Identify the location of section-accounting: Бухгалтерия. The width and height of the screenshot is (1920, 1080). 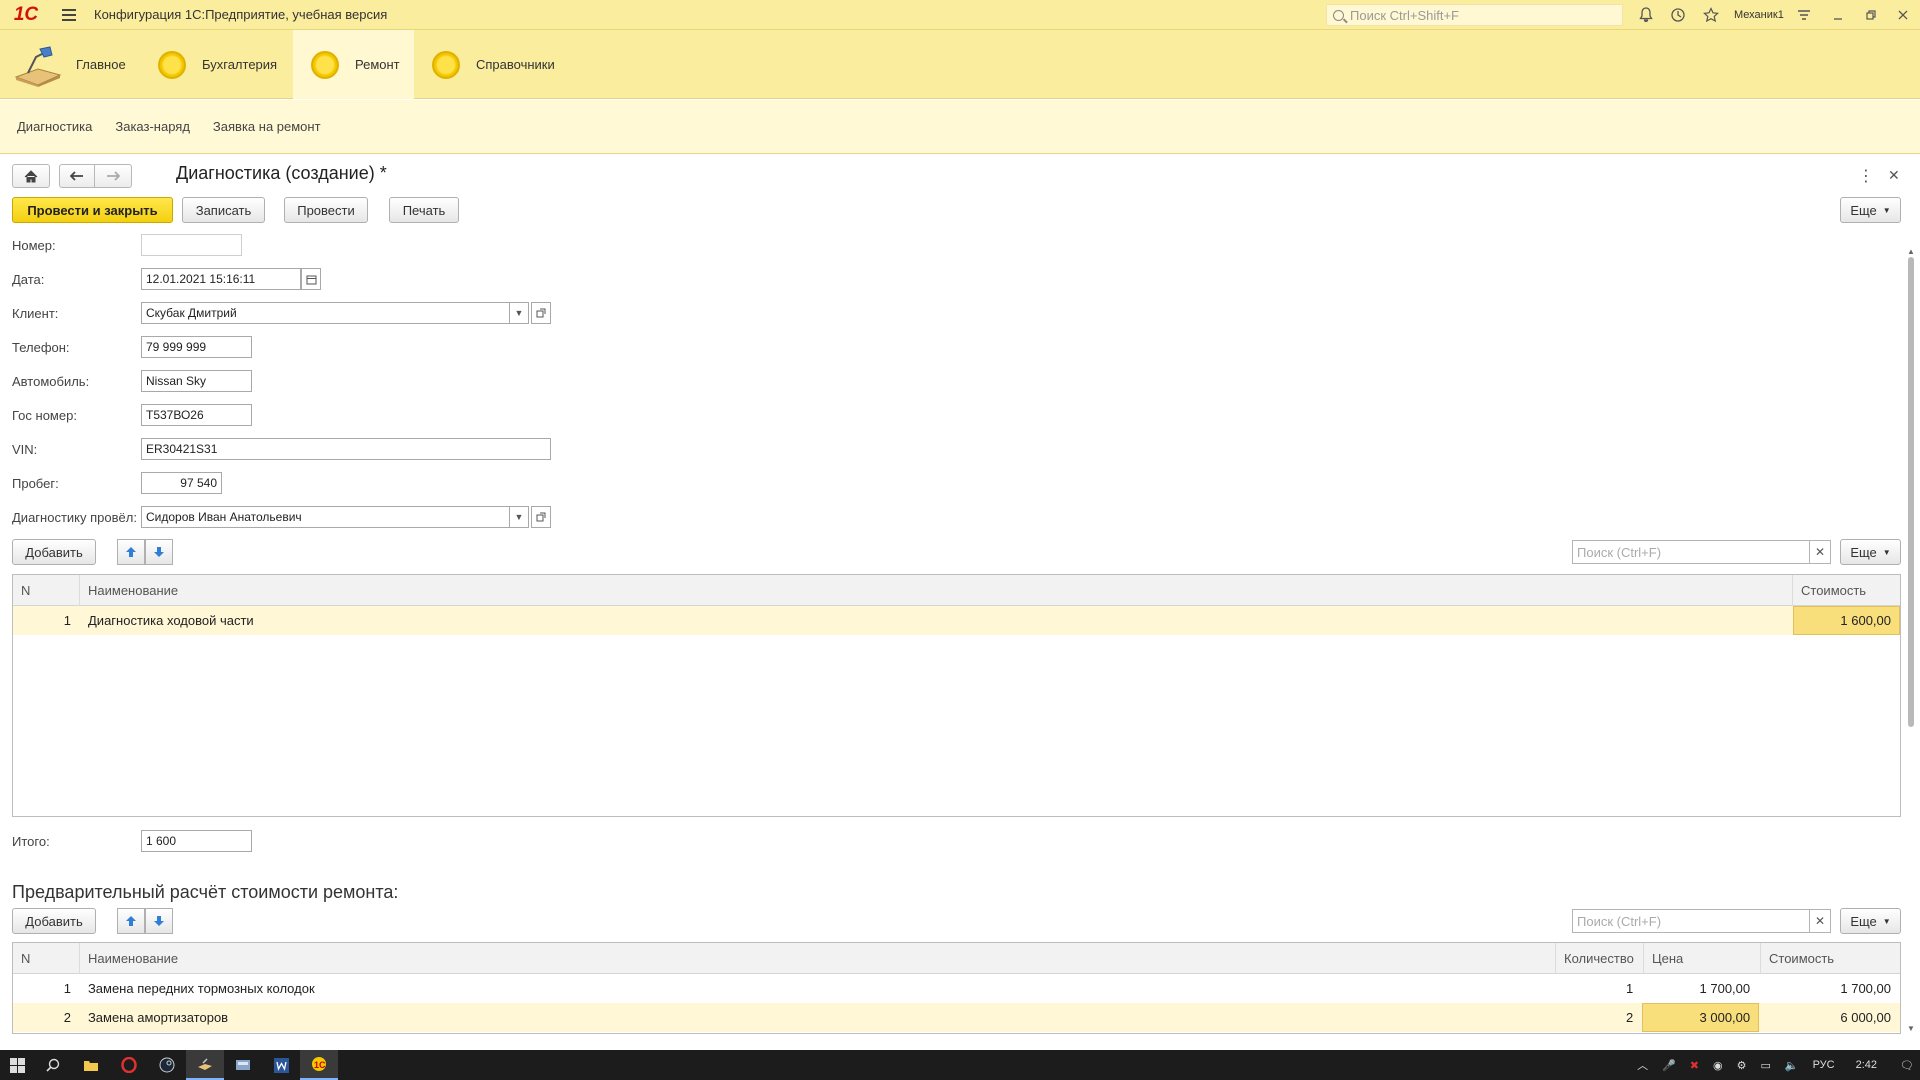
(216, 64).